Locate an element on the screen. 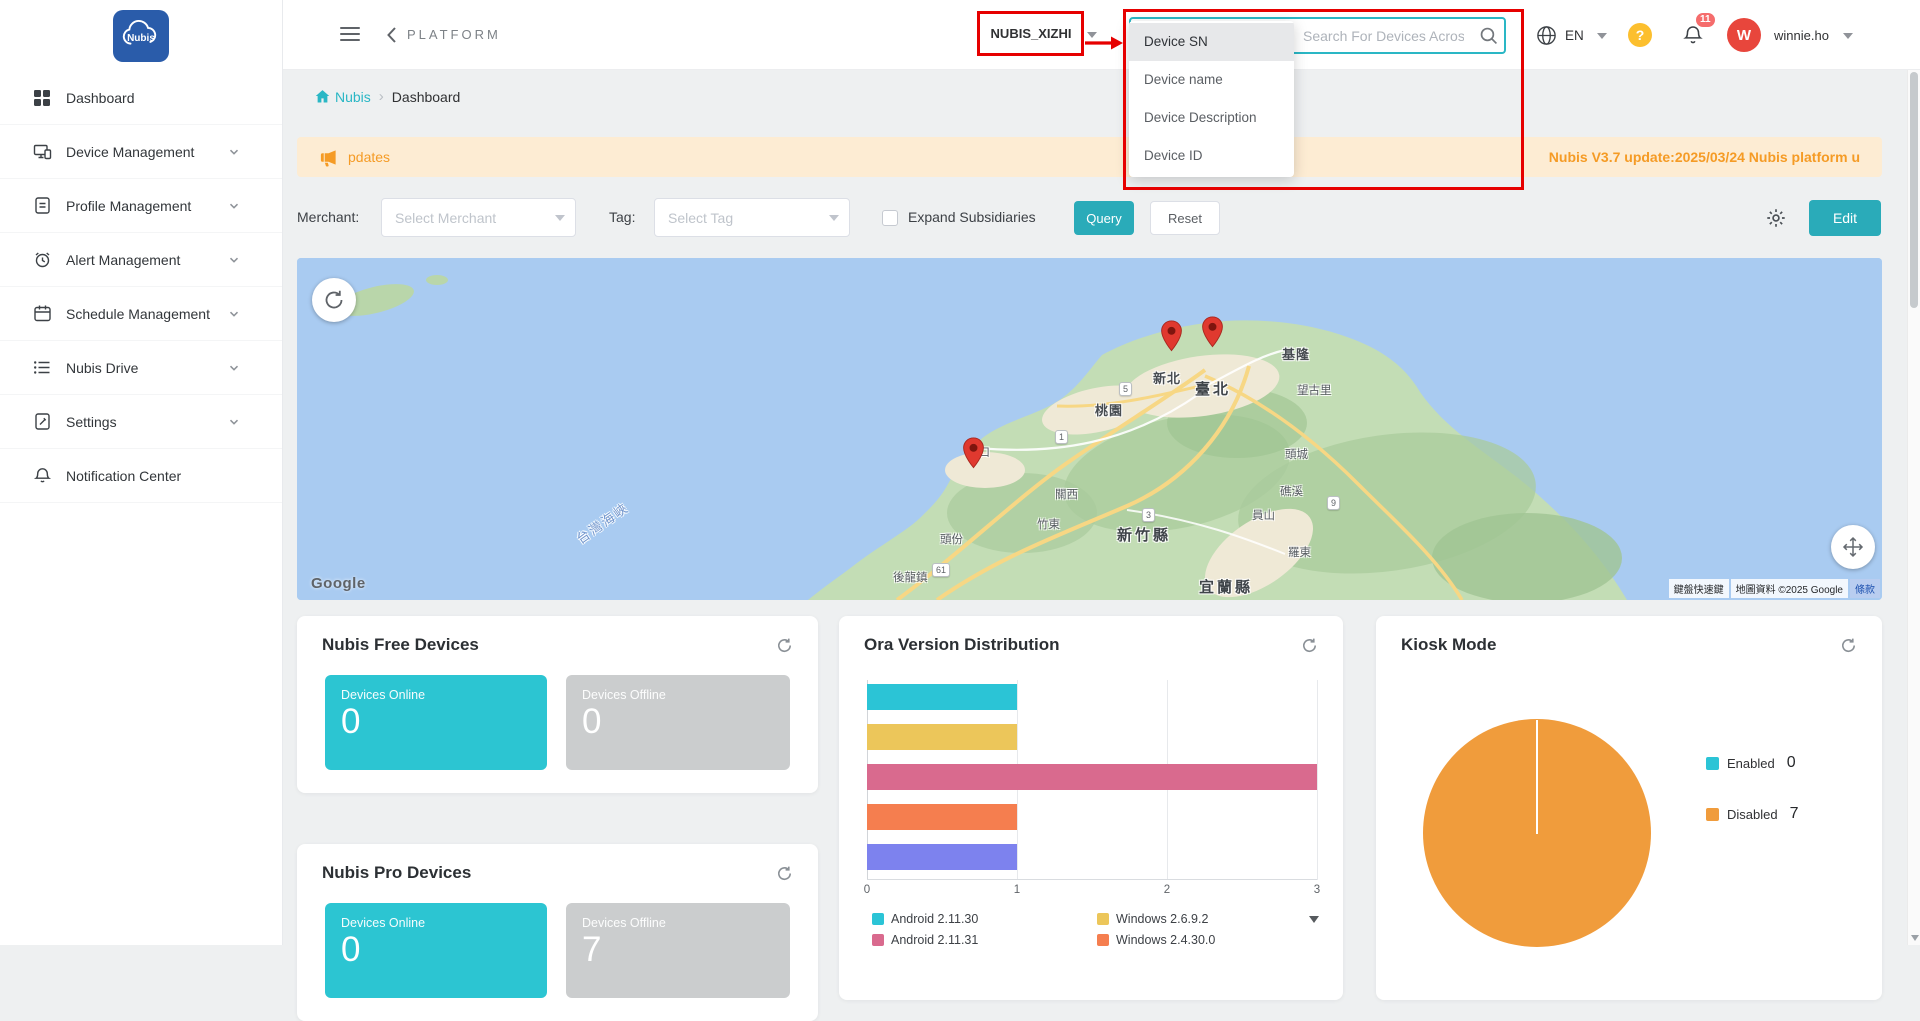  map-label: 關西 is located at coordinates (1066, 495).